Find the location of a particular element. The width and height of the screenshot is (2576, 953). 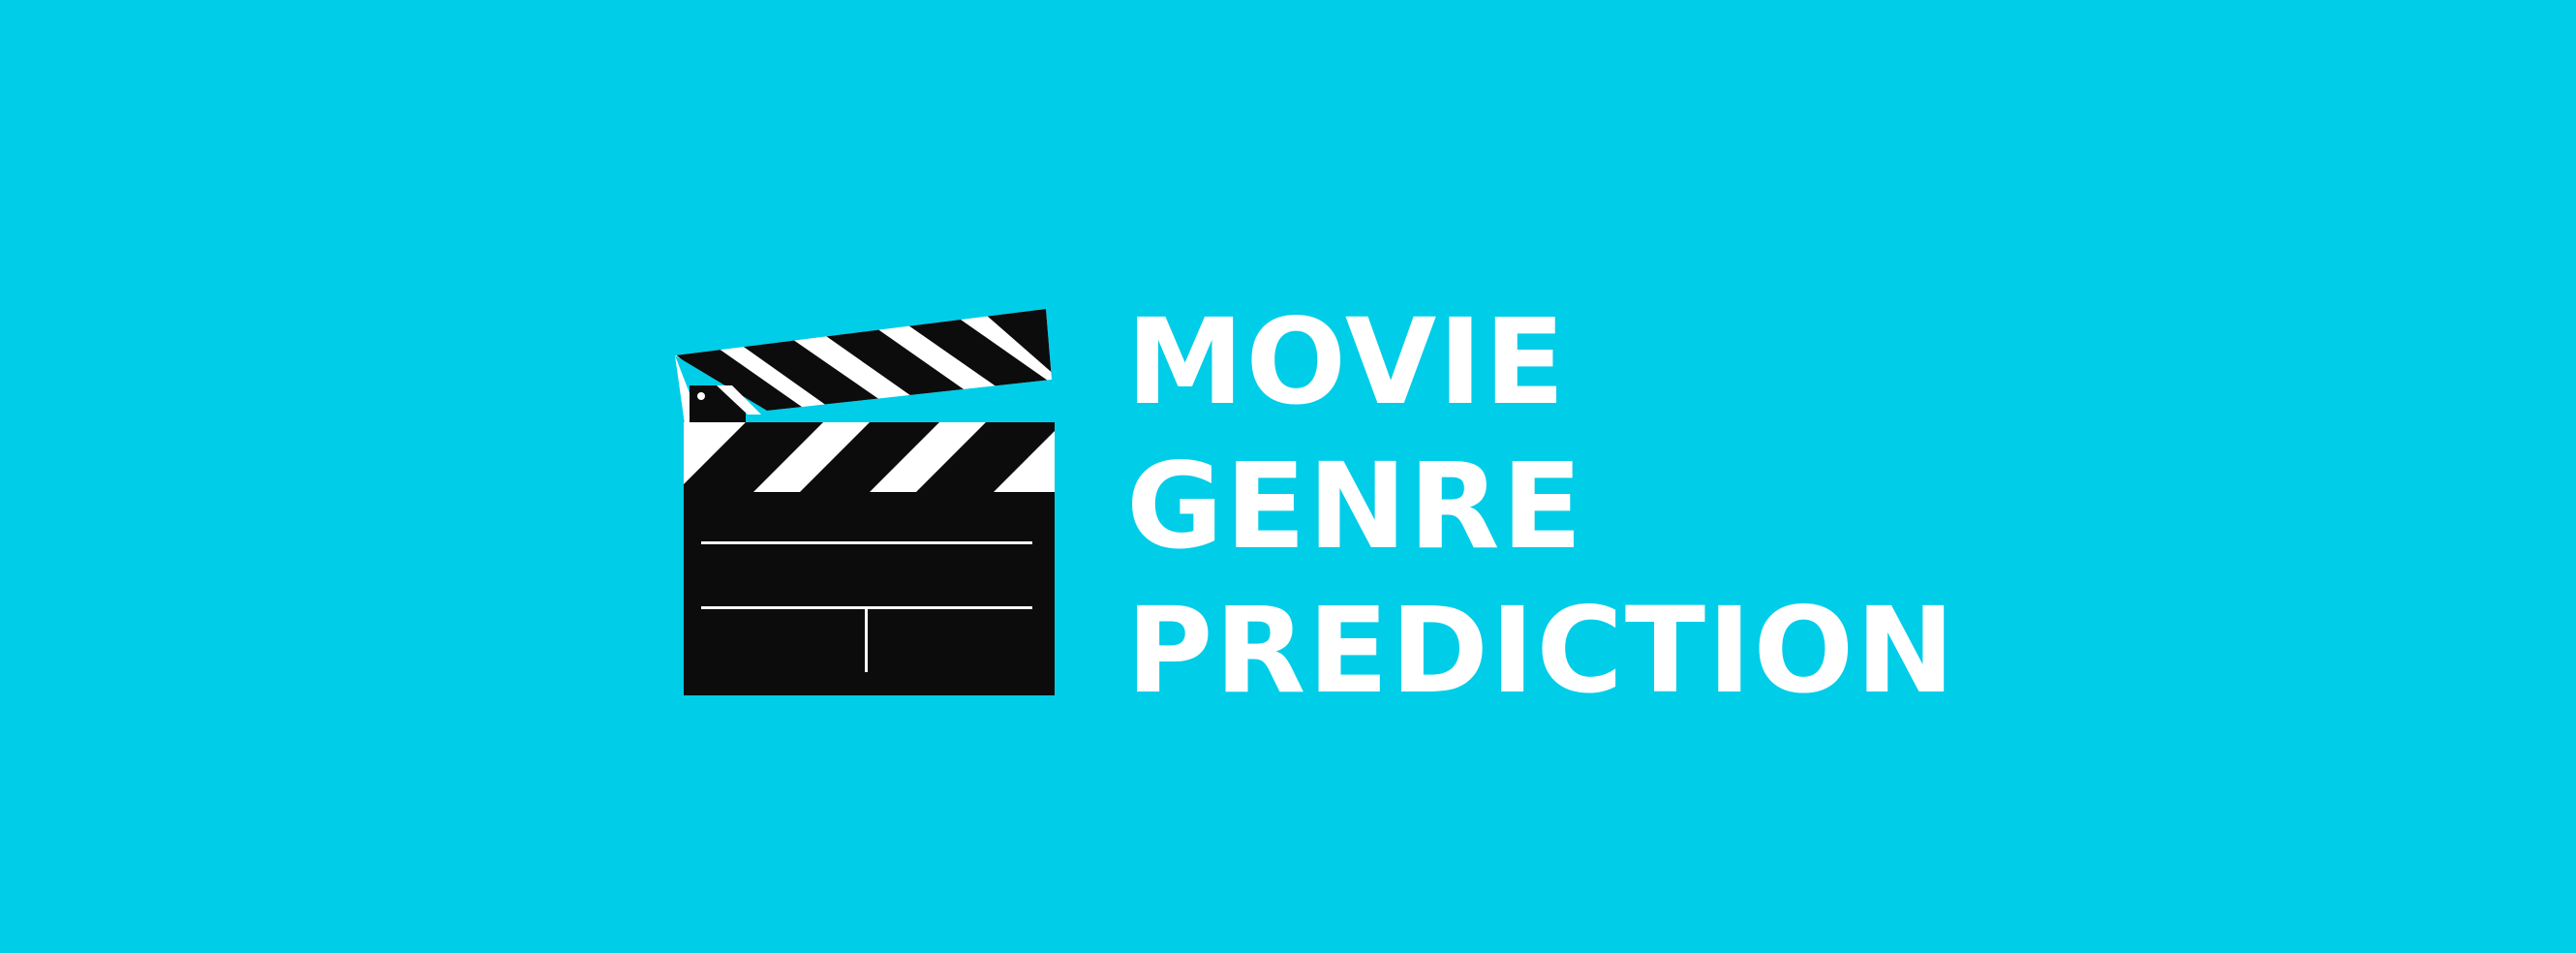

clapperboard-icon is located at coordinates (865, 502).